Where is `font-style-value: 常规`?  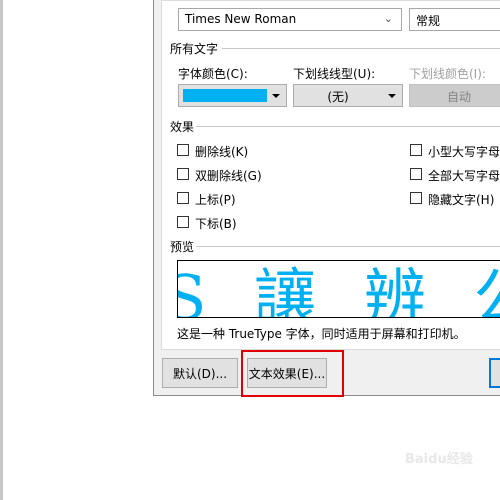
font-style-value: 常规 is located at coordinates (428, 21).